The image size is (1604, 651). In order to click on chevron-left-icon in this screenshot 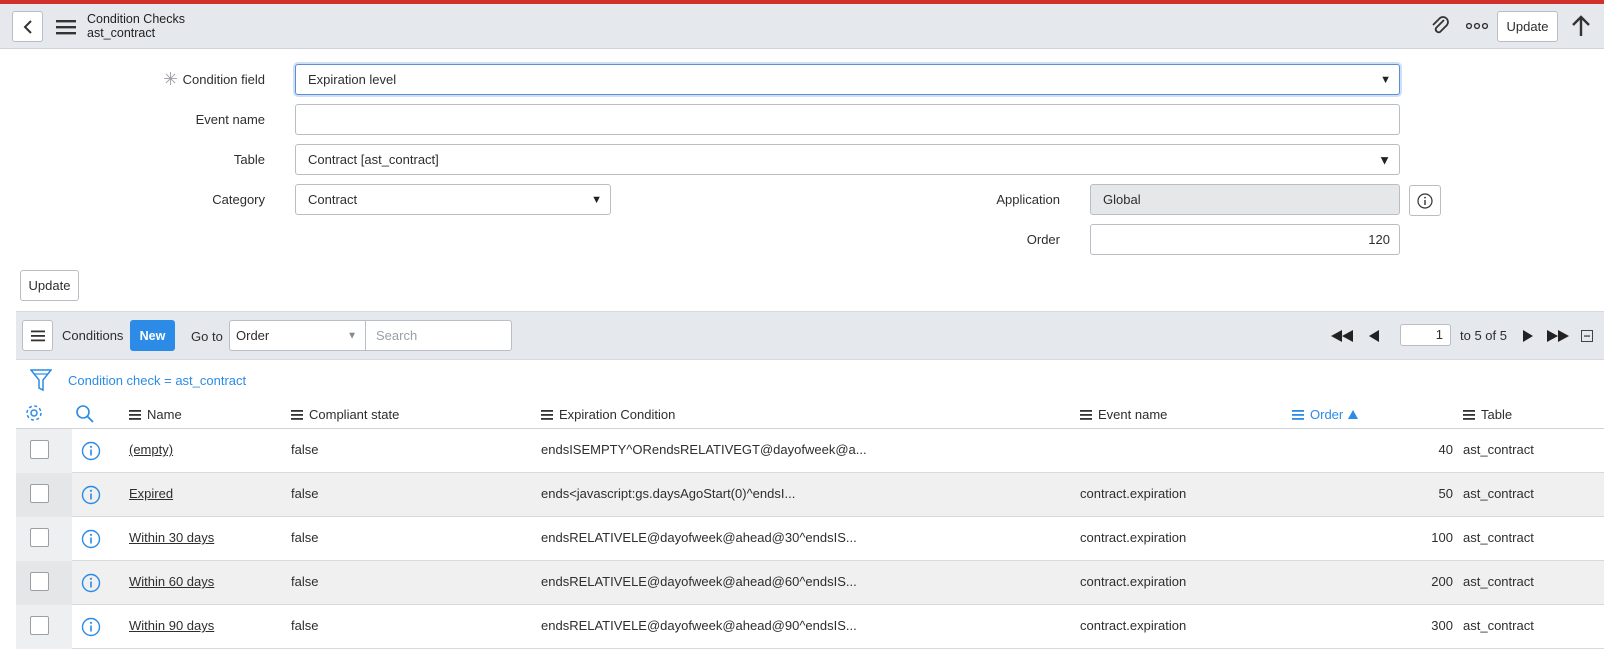, I will do `click(27, 26)`.